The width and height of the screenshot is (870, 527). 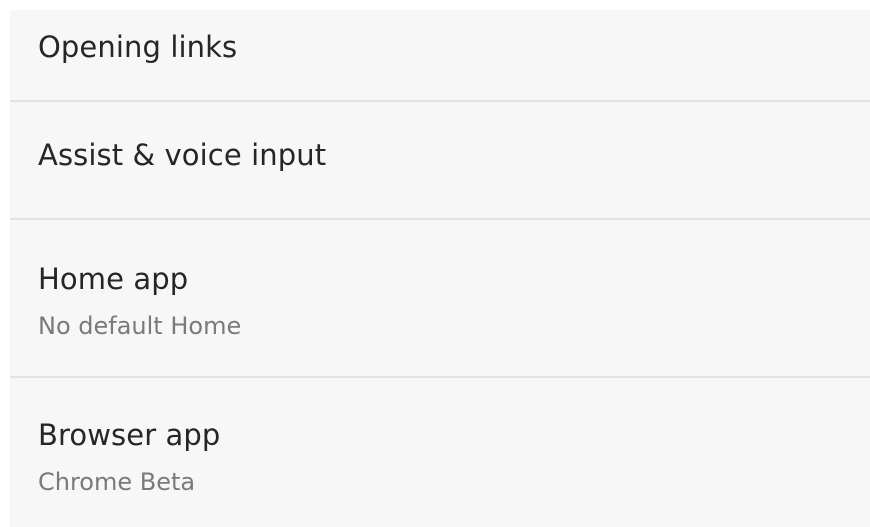 I want to click on settings-item-title: Browser app, so click(x=129, y=435).